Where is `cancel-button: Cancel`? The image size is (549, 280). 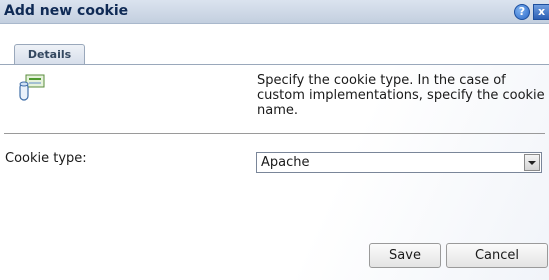 cancel-button: Cancel is located at coordinates (497, 255).